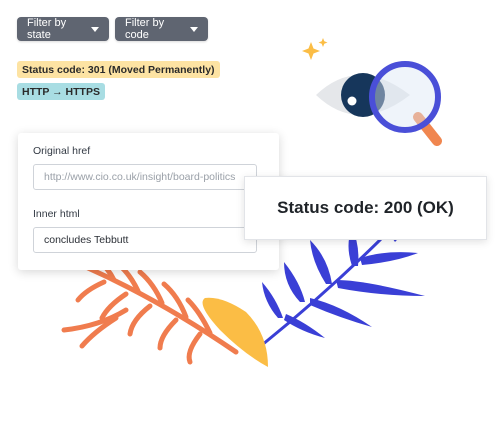 Image resolution: width=500 pixels, height=427 pixels. Describe the element at coordinates (47, 29) in the screenshot. I see `filter-by-state-label: Filter by state` at that location.